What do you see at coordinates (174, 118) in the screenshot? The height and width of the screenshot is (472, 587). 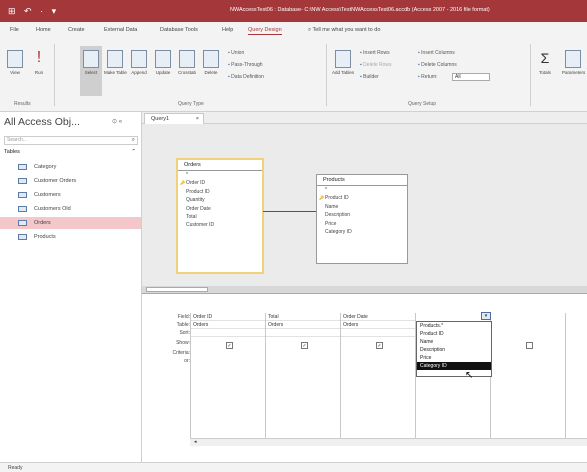 I see `tab-query1: Query1 ×` at bounding box center [174, 118].